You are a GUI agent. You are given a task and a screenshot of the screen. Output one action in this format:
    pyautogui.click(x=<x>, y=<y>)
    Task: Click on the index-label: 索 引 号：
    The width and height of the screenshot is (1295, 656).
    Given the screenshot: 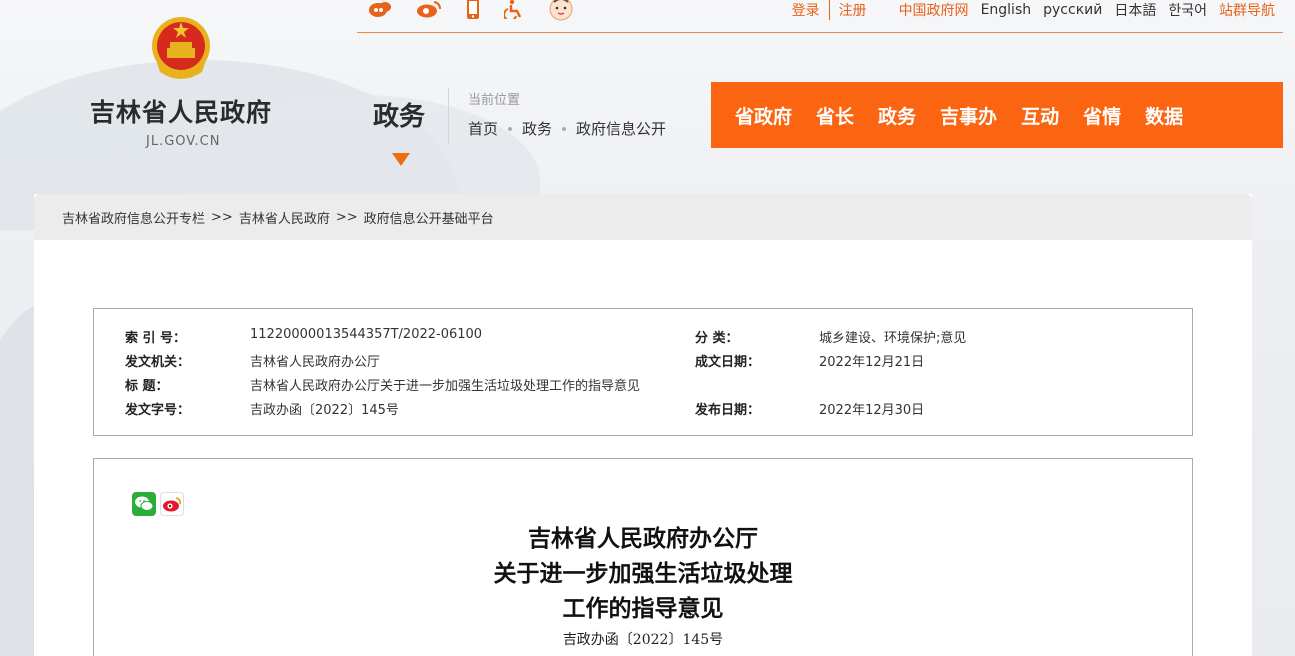 What is the action you would take?
    pyautogui.click(x=156, y=338)
    